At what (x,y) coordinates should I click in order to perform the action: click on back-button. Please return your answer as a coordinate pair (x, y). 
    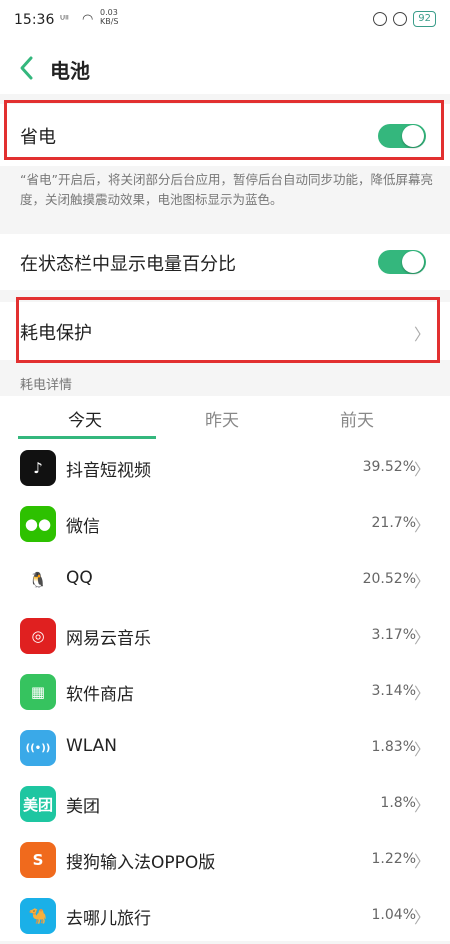
    Looking at the image, I should click on (27, 68).